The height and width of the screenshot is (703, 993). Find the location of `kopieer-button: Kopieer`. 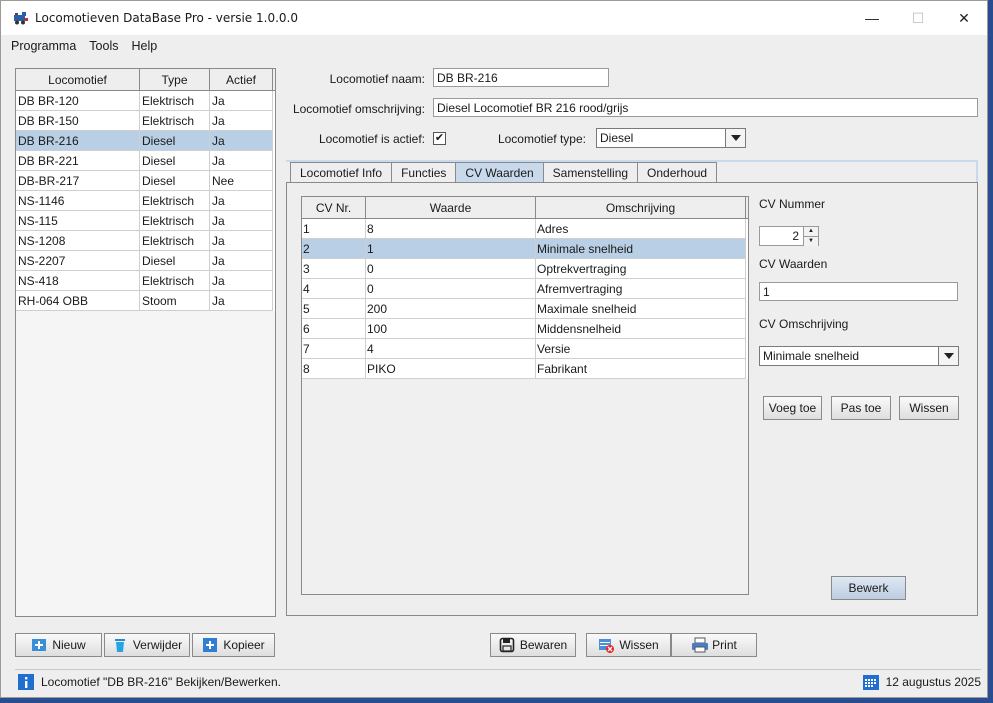

kopieer-button: Kopieer is located at coordinates (233, 645).